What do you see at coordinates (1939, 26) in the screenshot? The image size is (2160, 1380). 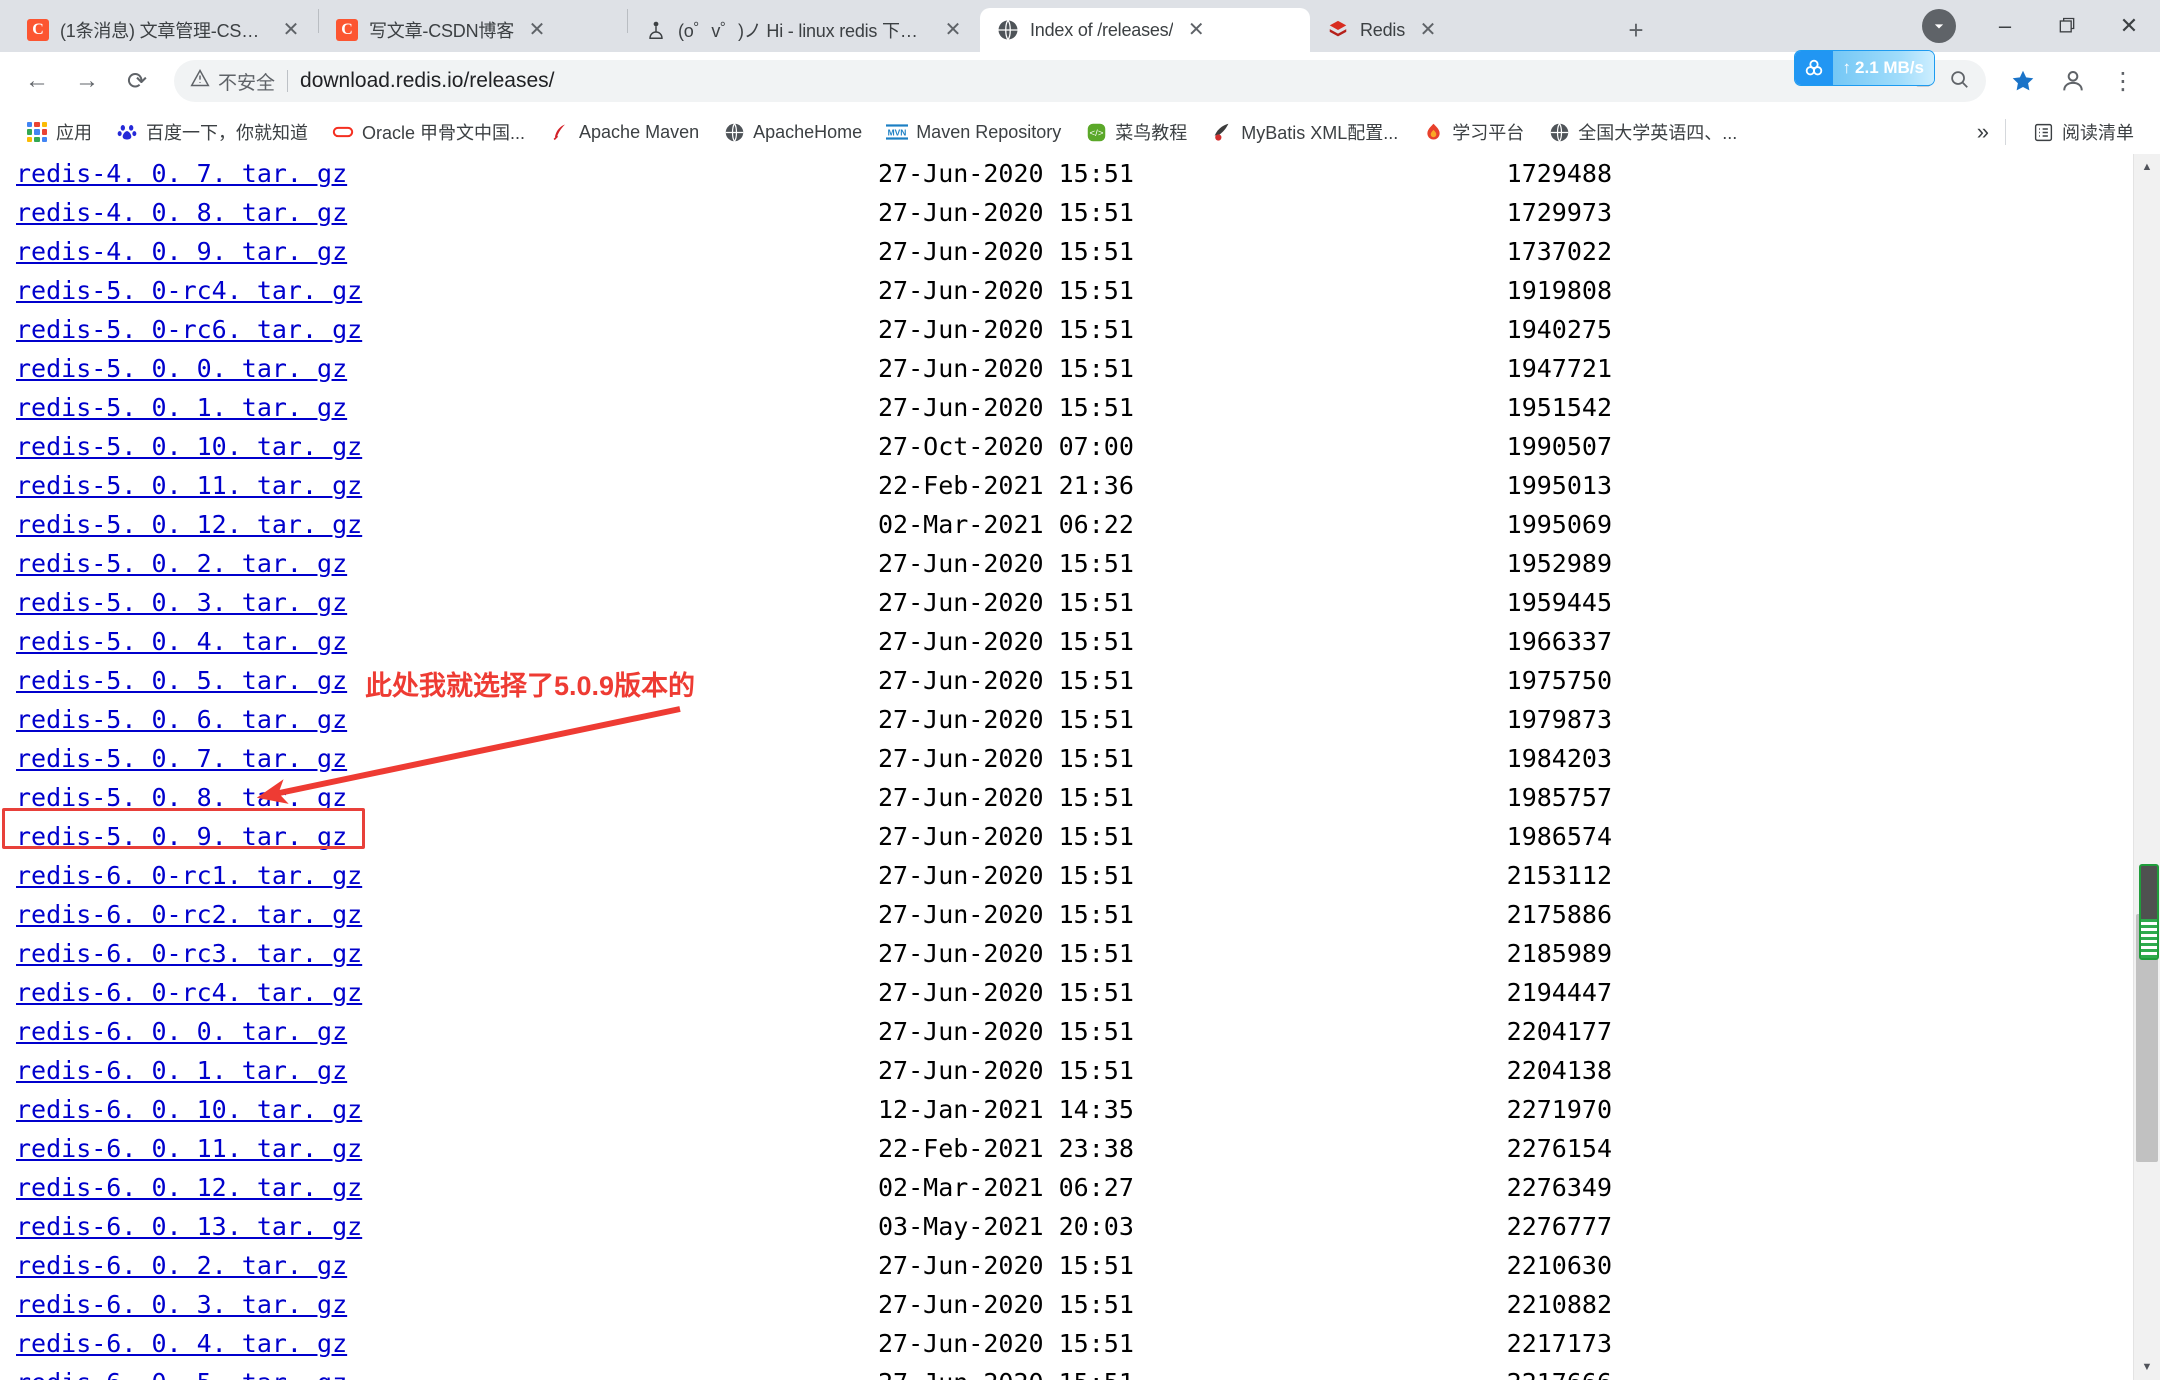 I see `profile-avatar` at bounding box center [1939, 26].